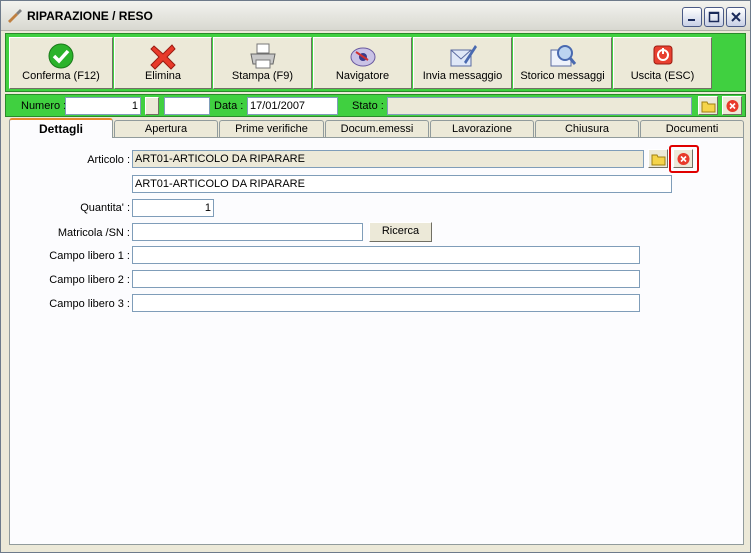 This screenshot has height=553, width=751. Describe the element at coordinates (463, 56) in the screenshot. I see `send-message-icon` at that location.